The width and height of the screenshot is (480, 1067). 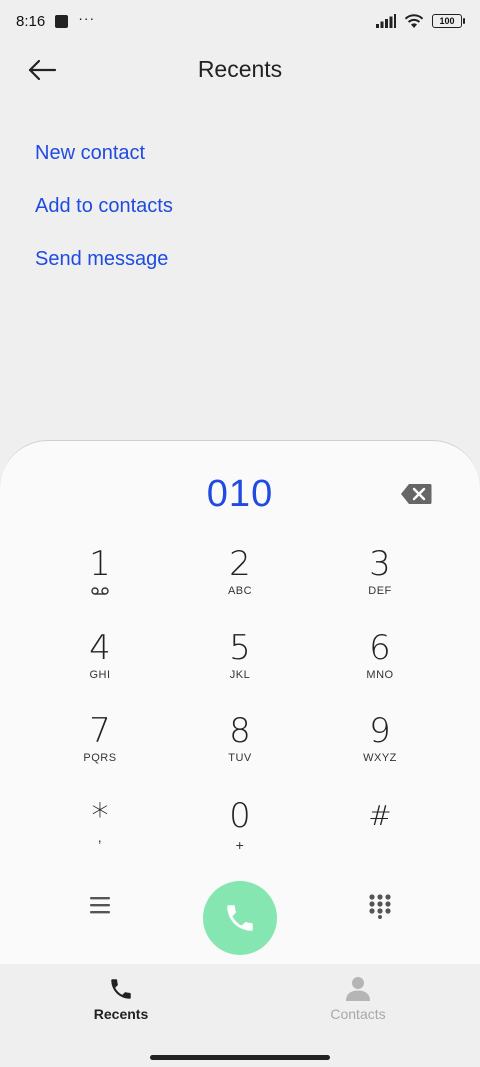 What do you see at coordinates (104, 259) in the screenshot?
I see `send-message-link: Send message` at bounding box center [104, 259].